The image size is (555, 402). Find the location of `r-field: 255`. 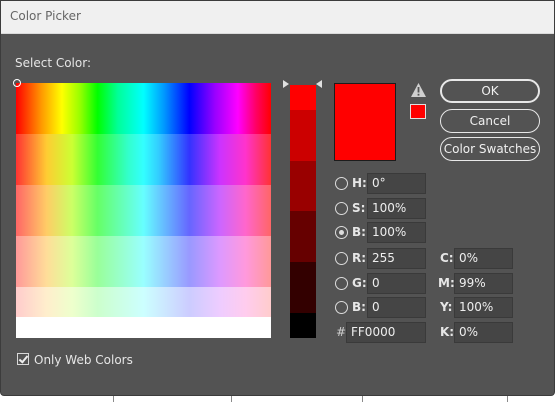

r-field: 255 is located at coordinates (396, 258).